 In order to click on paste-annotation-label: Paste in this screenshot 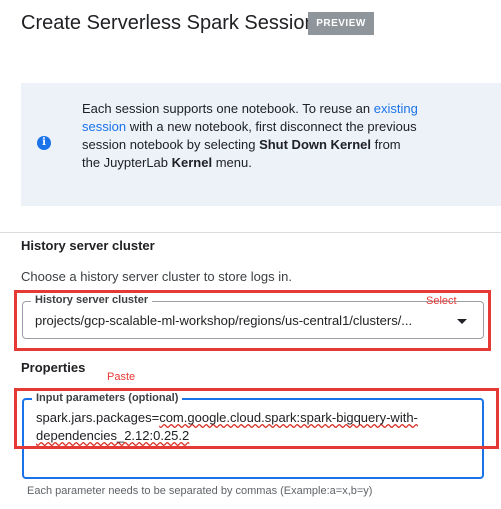, I will do `click(121, 377)`.